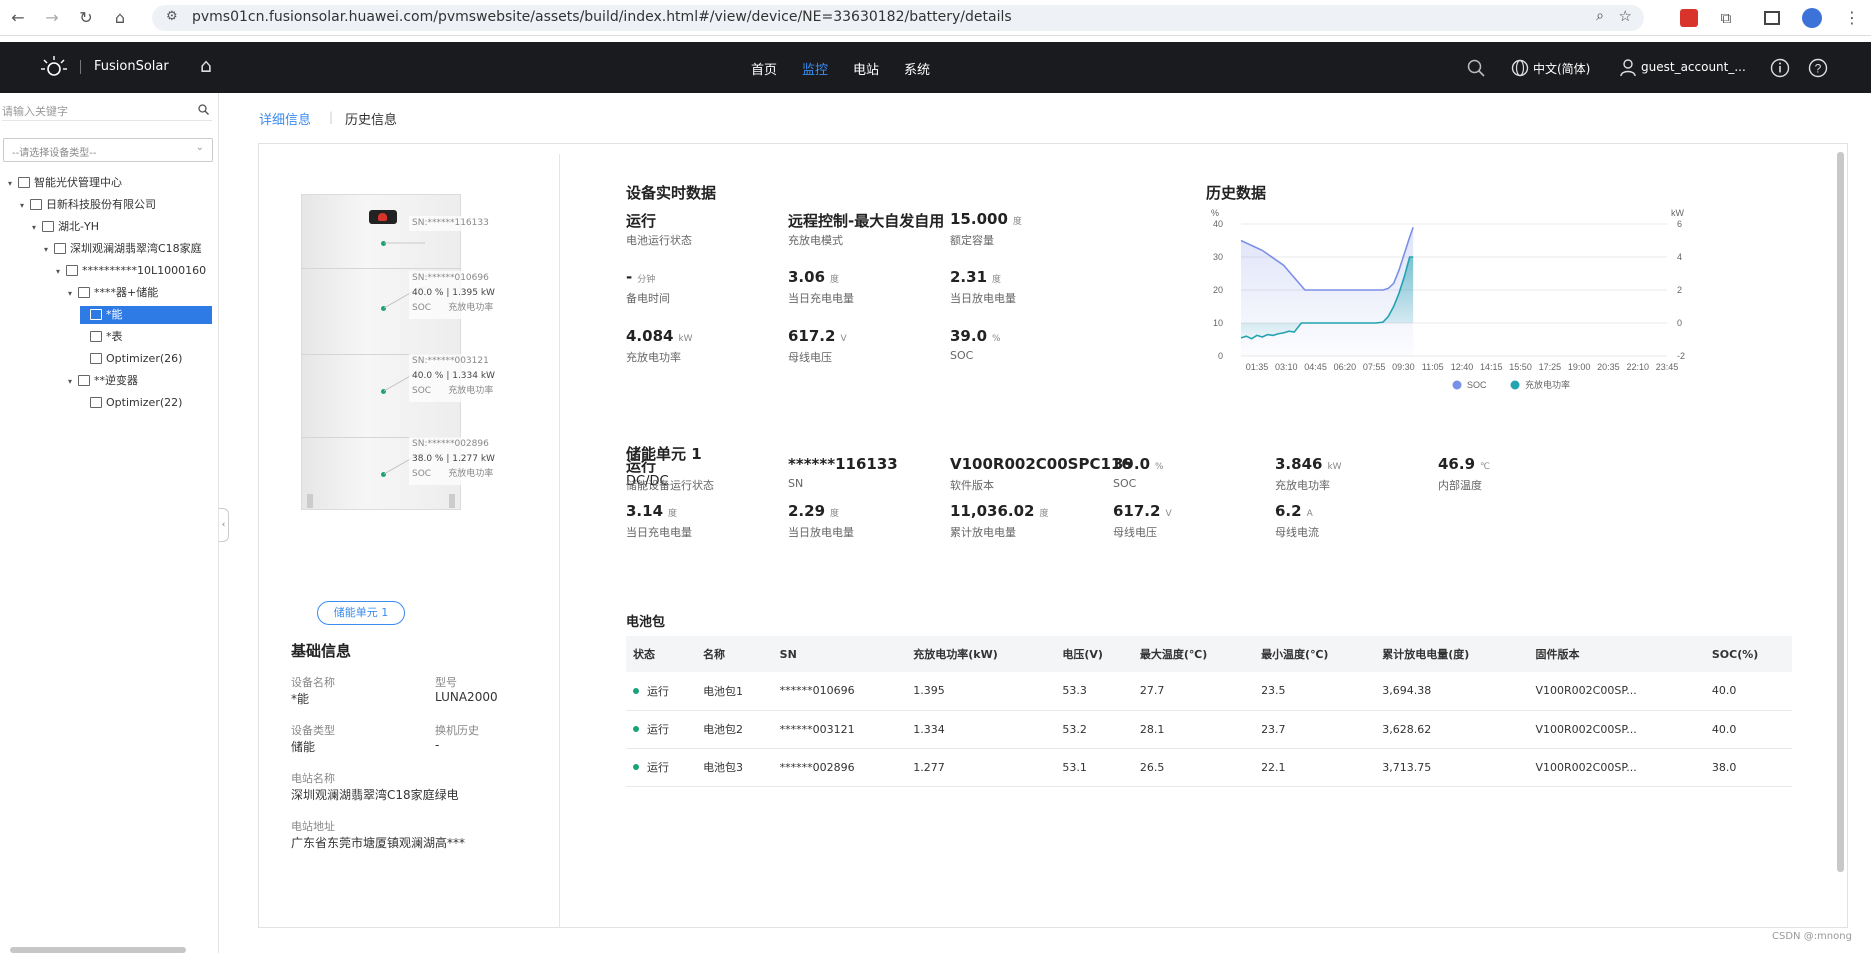 This screenshot has width=1871, height=953. I want to click on reload-icon: ↻, so click(86, 18).